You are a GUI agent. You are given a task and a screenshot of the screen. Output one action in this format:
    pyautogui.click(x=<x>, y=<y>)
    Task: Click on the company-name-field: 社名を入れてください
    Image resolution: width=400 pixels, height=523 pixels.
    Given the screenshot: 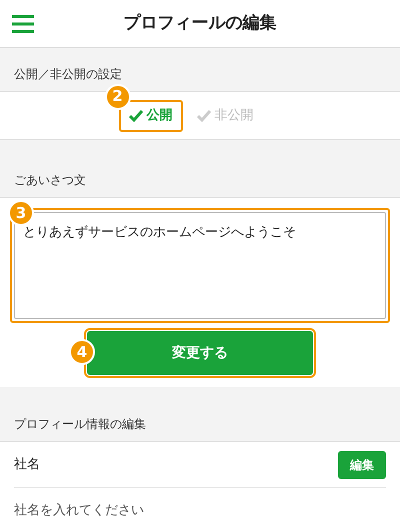 What is the action you would take?
    pyautogui.click(x=200, y=505)
    